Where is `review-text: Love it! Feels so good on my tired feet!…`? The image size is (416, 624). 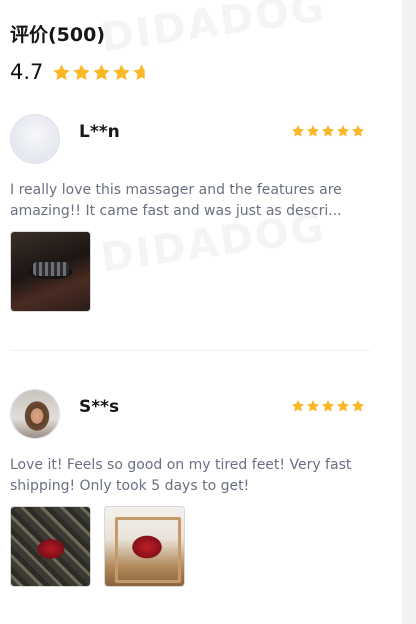
review-text: Love it! Feels so good on my tired feet!… is located at coordinates (182, 476).